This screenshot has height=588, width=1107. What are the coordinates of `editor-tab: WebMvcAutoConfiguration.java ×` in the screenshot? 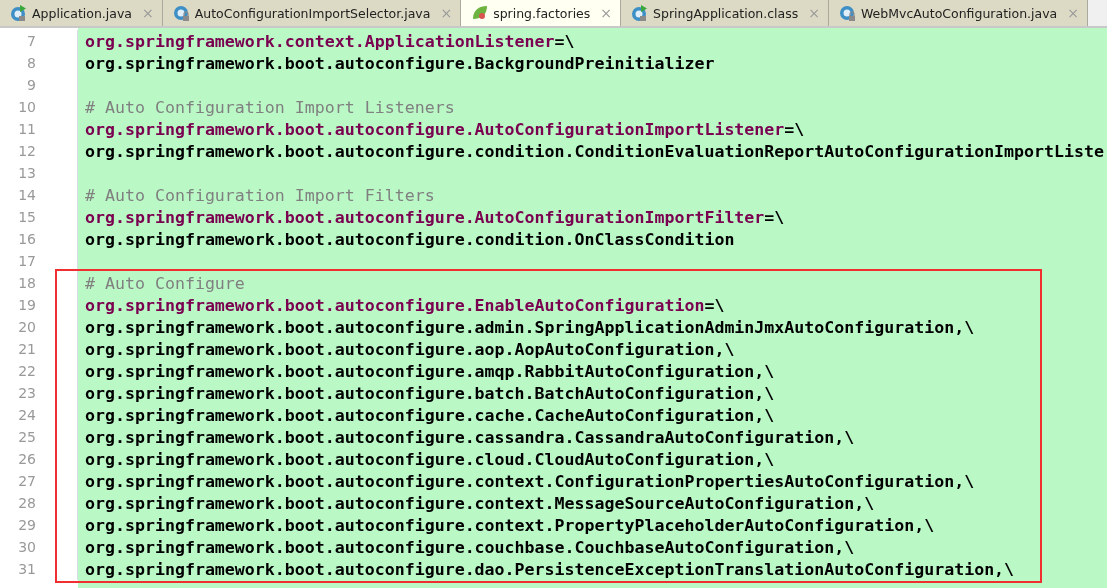 It's located at (958, 13).